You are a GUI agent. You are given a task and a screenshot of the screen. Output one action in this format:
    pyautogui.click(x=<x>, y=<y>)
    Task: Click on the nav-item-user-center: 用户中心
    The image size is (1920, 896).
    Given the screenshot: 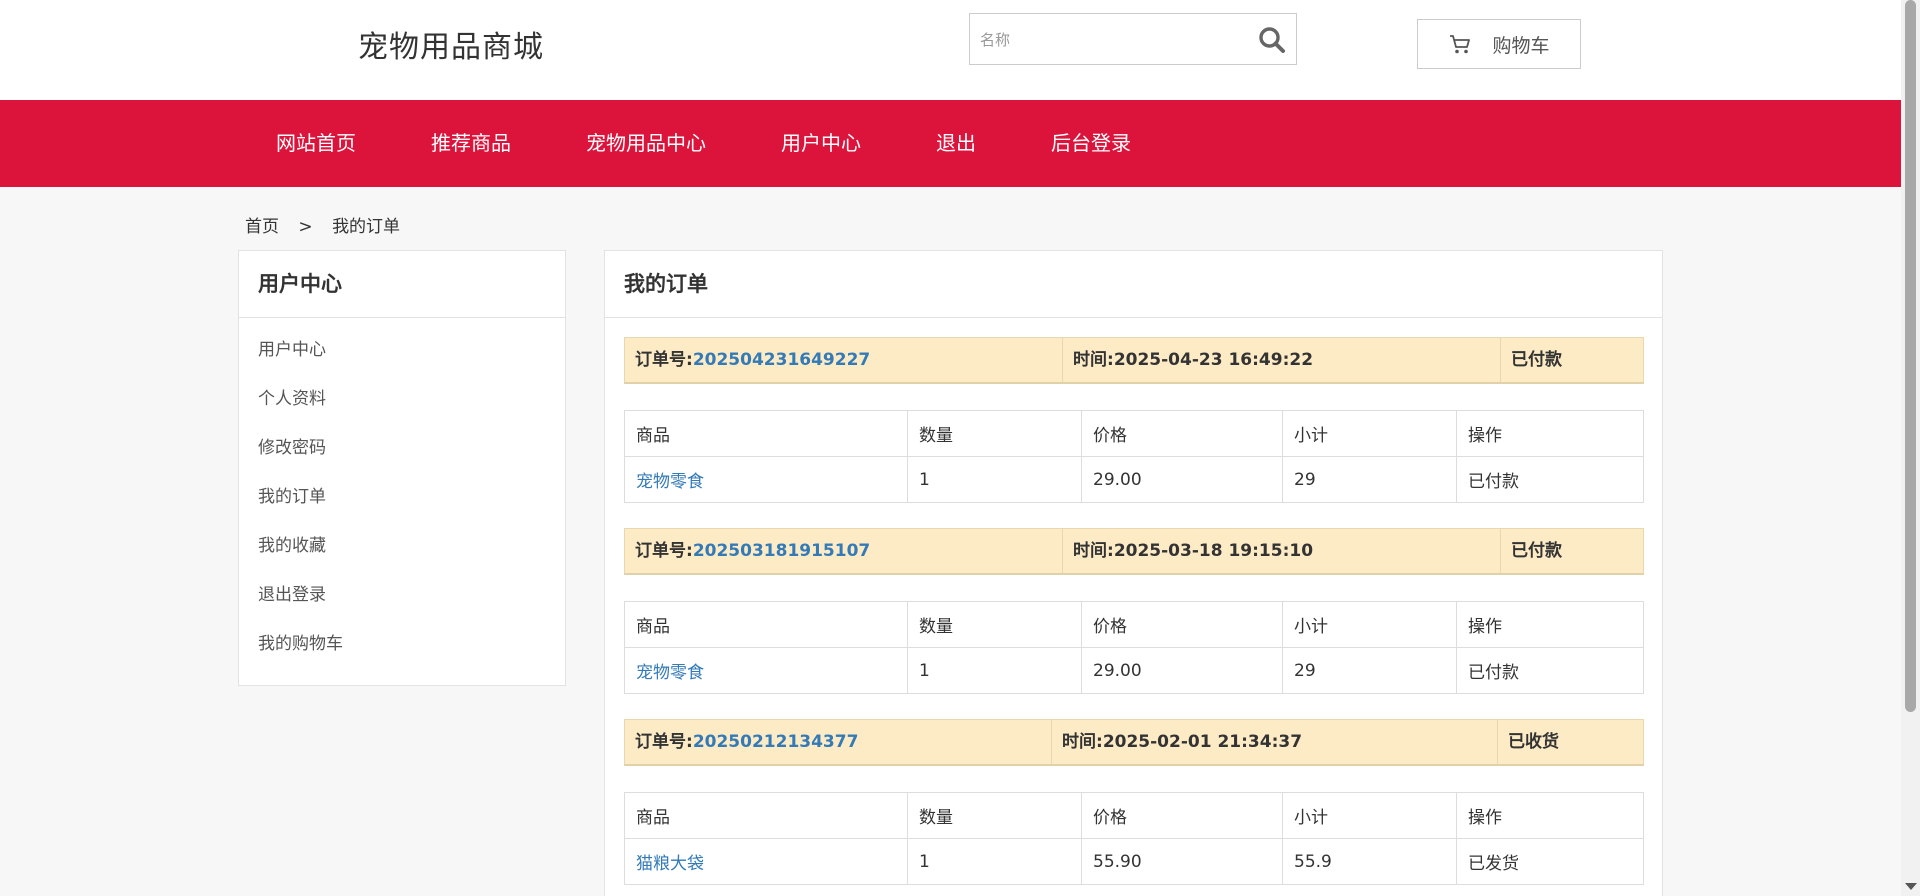 What is the action you would take?
    pyautogui.click(x=821, y=143)
    